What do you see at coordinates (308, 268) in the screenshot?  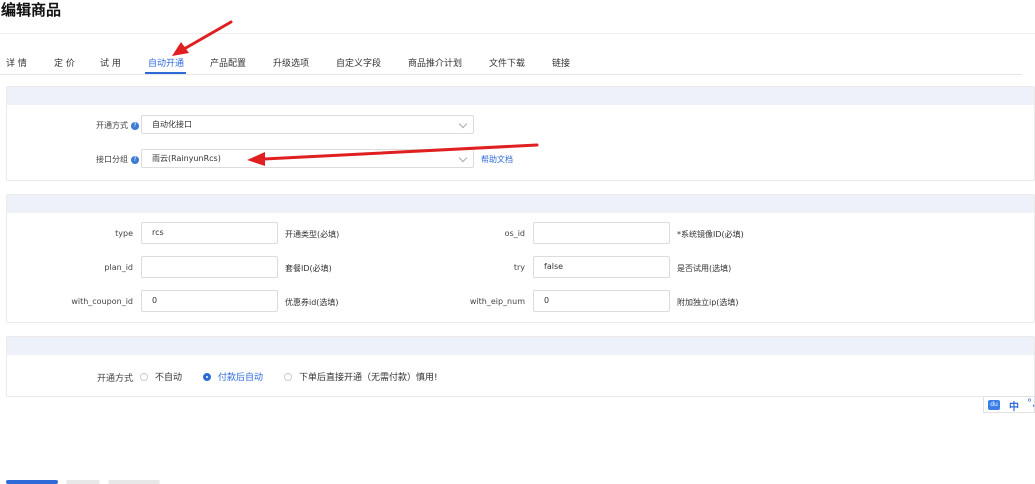 I see `plan-id-hint: 套餐ID(必填)` at bounding box center [308, 268].